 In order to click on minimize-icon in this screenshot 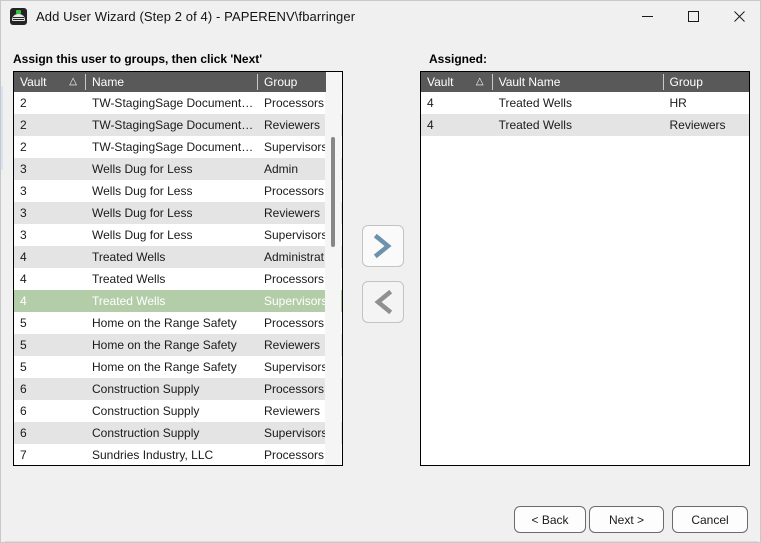, I will do `click(647, 16)`.